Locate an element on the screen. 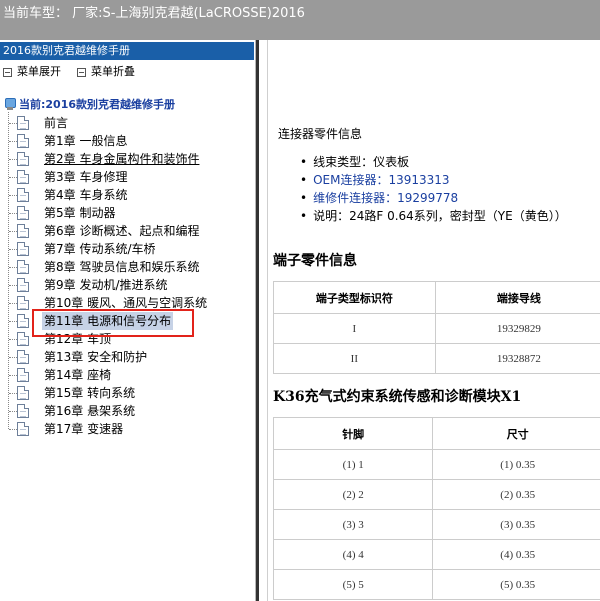 This screenshot has width=600, height=601. module-section-title: K36充气式约束系统传感和诊断模块X1 is located at coordinates (397, 397).